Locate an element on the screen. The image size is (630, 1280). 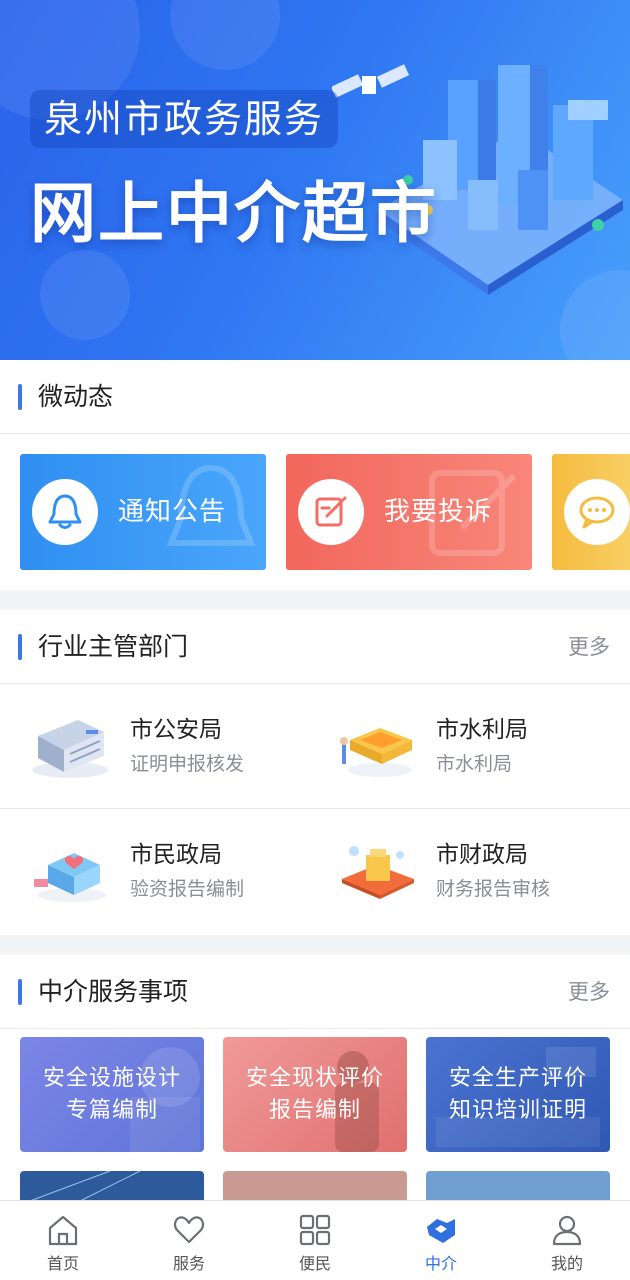
service-tile-line2: 知识培训证明 is located at coordinates (517, 1110).